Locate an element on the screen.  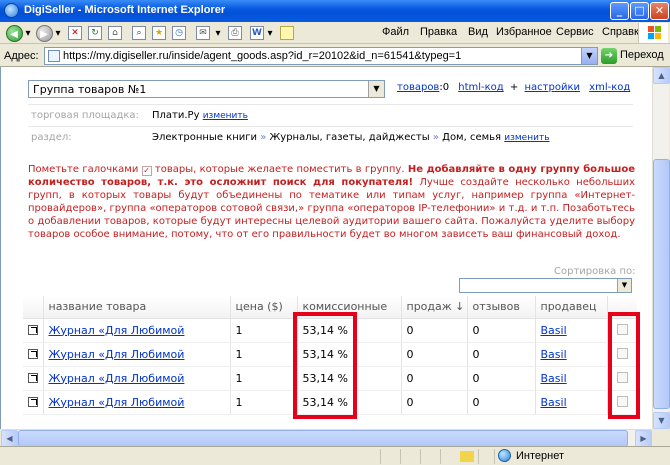
platform-row: торговая площадка: Плати.Ру изменить is located at coordinates (330, 115).